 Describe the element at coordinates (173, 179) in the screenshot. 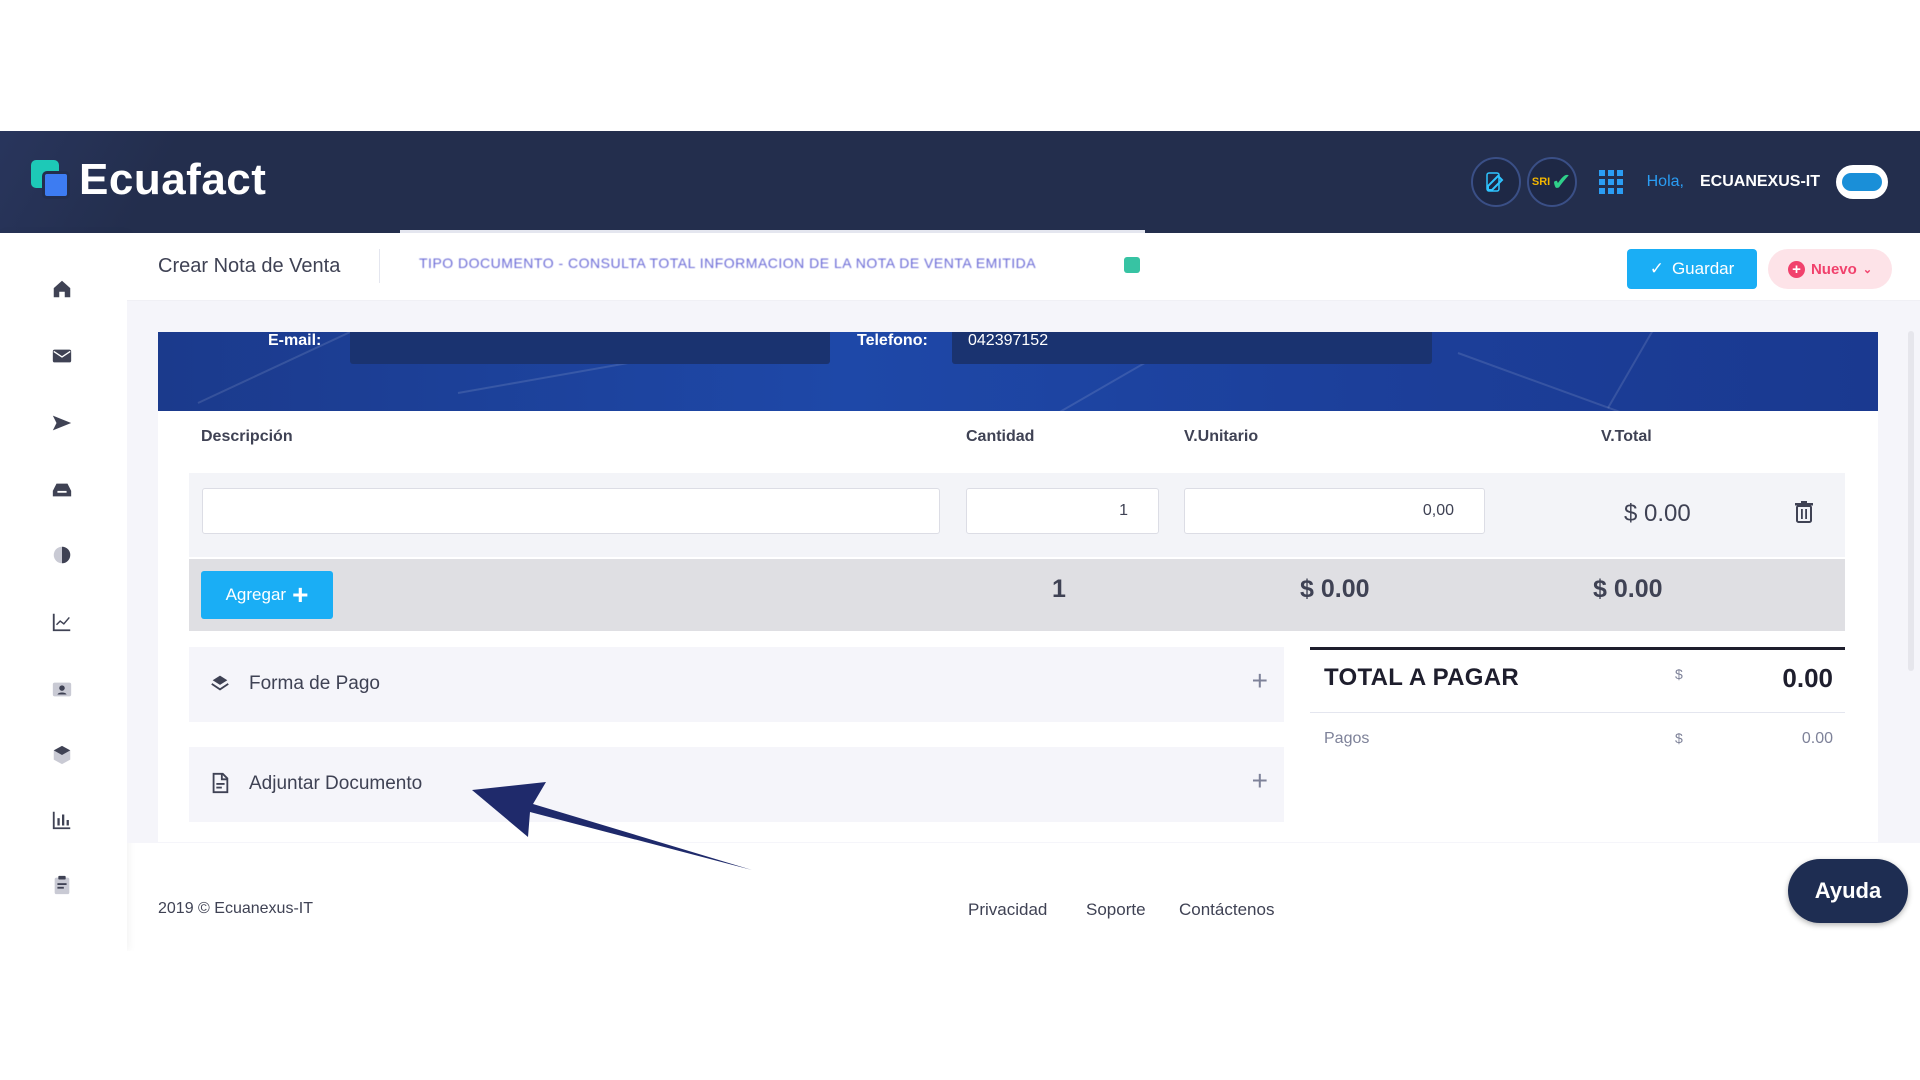

I see `brand-name: Ecuafact` at that location.